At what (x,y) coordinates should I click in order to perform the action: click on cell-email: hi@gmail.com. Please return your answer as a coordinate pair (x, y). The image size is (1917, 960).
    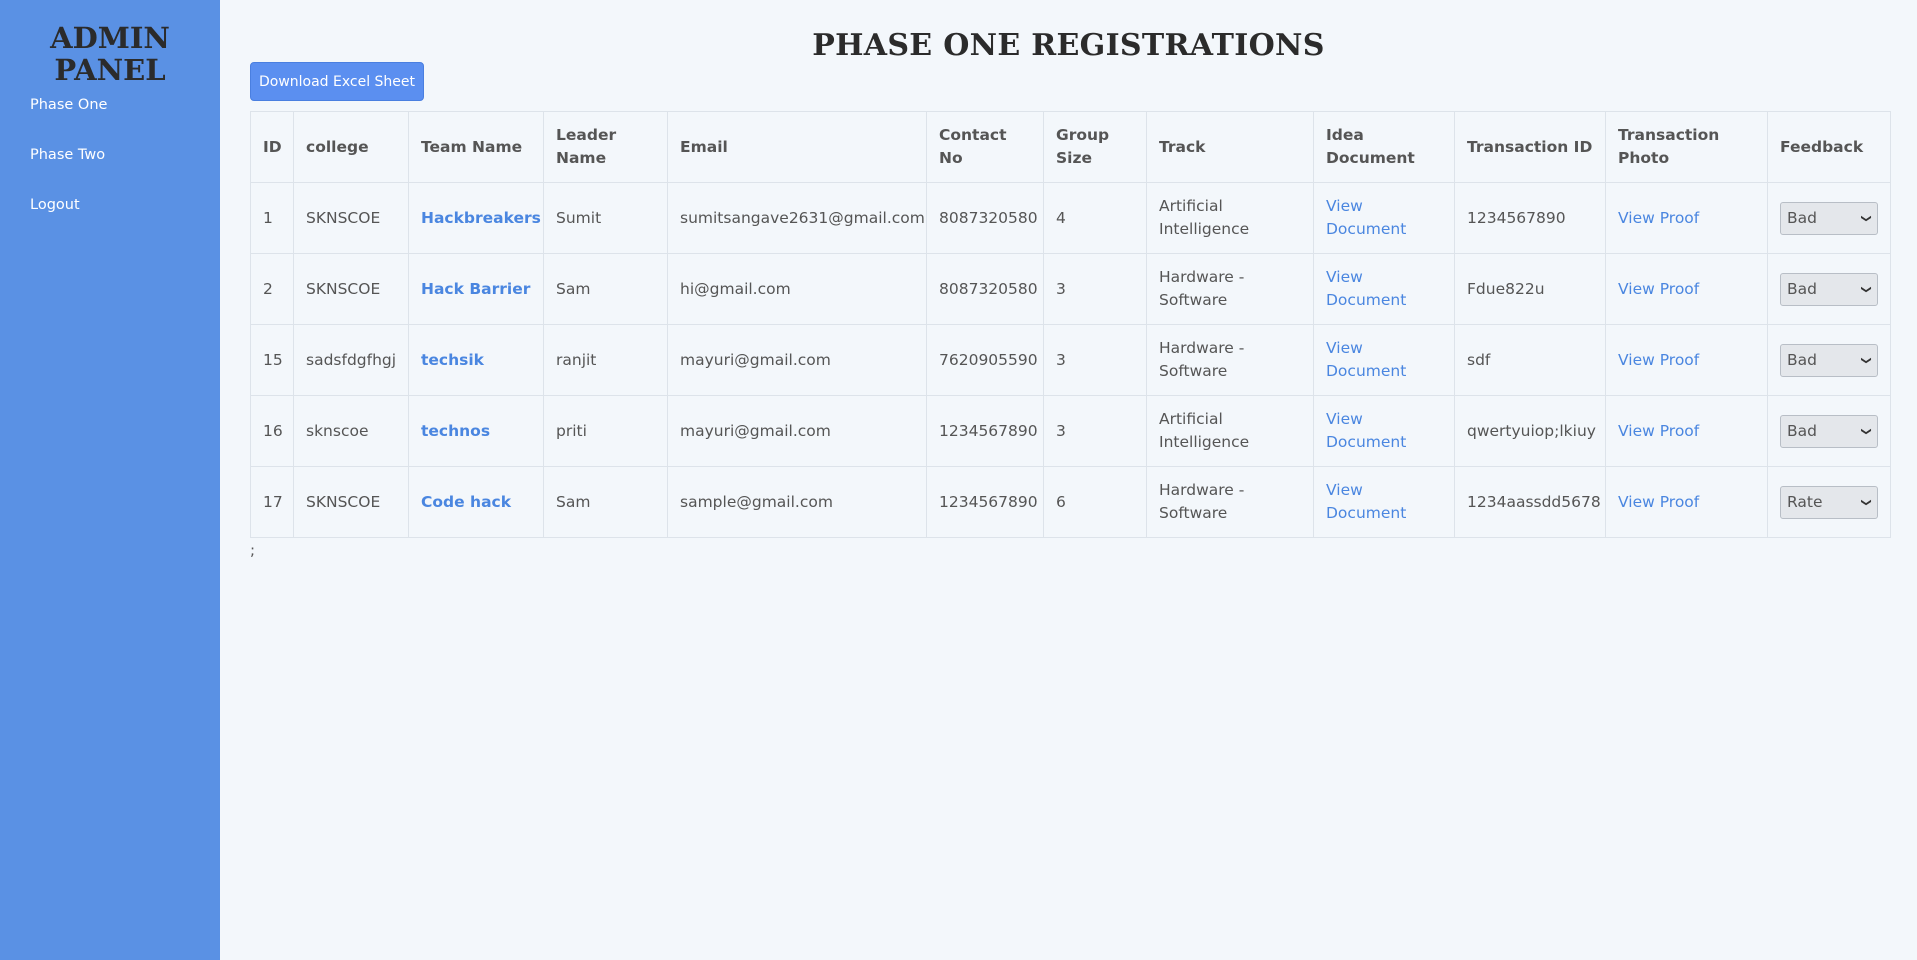
    Looking at the image, I should click on (797, 289).